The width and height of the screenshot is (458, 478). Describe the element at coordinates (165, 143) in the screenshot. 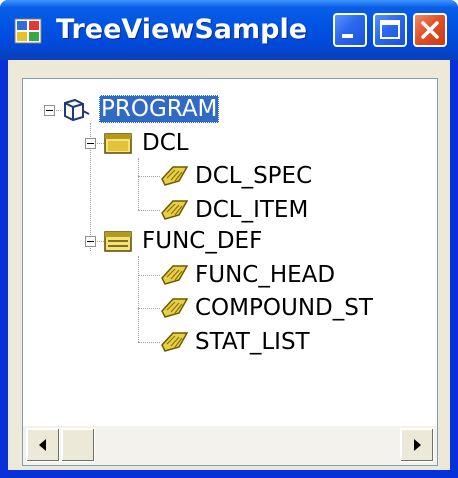

I see `tree-node-dcl: DCL` at that location.